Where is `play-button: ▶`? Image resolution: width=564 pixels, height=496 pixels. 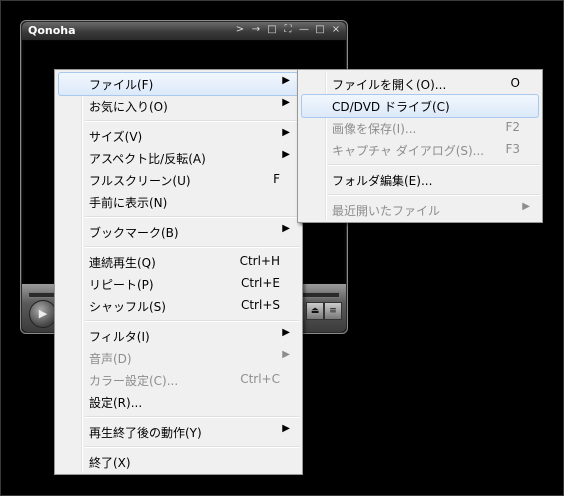
play-button: ▶ is located at coordinates (43, 314).